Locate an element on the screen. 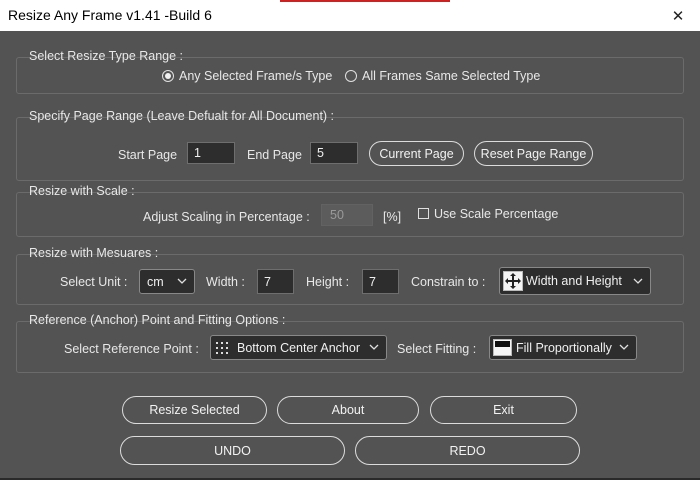 The width and height of the screenshot is (700, 480). reference-point-dropdown: Bottom Center Anchor is located at coordinates (298, 347).